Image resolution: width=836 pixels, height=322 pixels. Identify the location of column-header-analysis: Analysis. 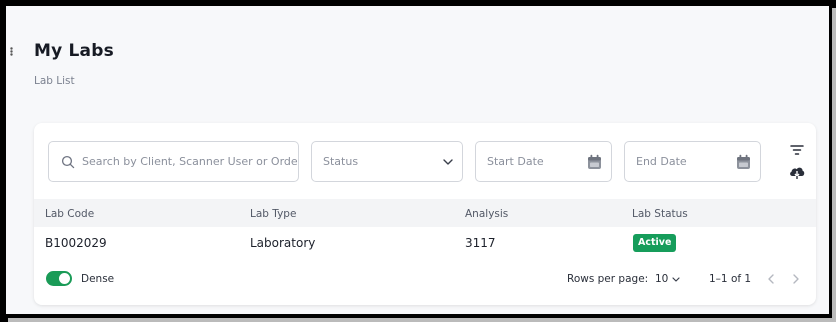
(486, 214).